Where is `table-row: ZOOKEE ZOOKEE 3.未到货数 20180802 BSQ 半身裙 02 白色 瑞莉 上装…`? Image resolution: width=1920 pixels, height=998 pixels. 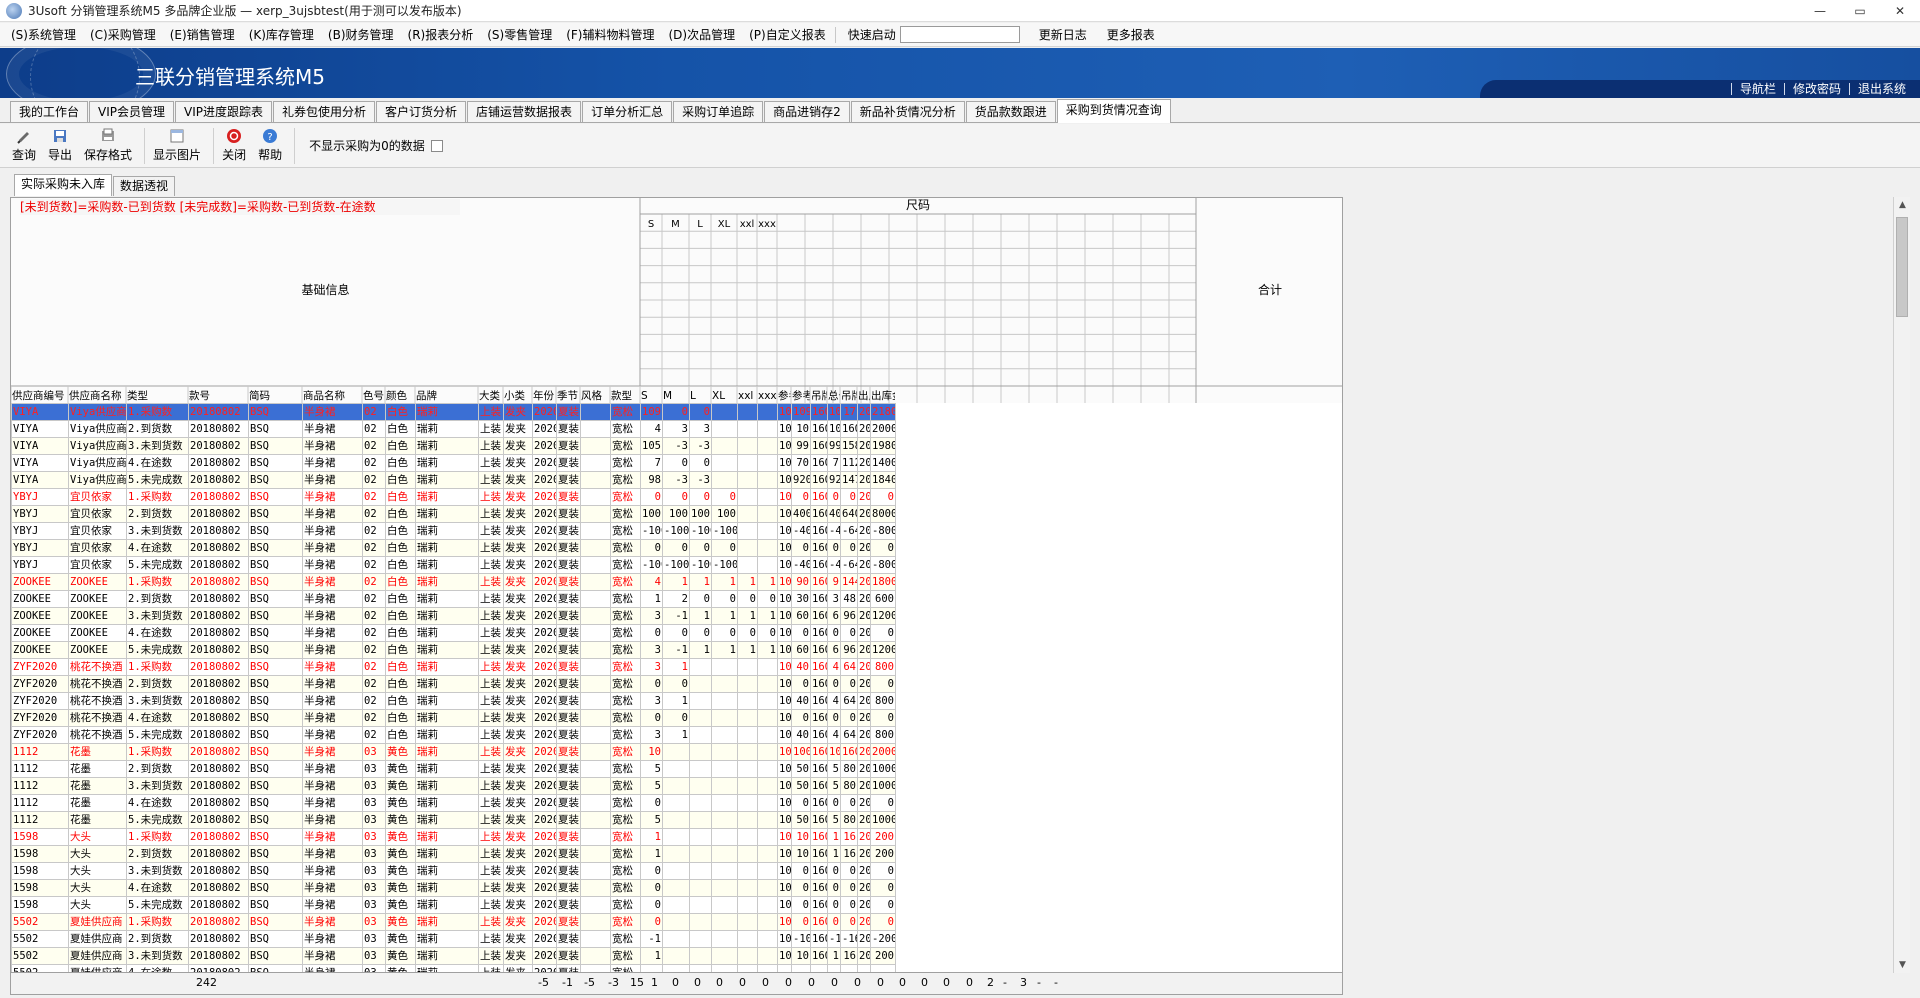 table-row: ZOOKEE ZOOKEE 3.未到货数 20180802 BSQ 半身裙 02 白色 瑞莉 上装… is located at coordinates (453, 616).